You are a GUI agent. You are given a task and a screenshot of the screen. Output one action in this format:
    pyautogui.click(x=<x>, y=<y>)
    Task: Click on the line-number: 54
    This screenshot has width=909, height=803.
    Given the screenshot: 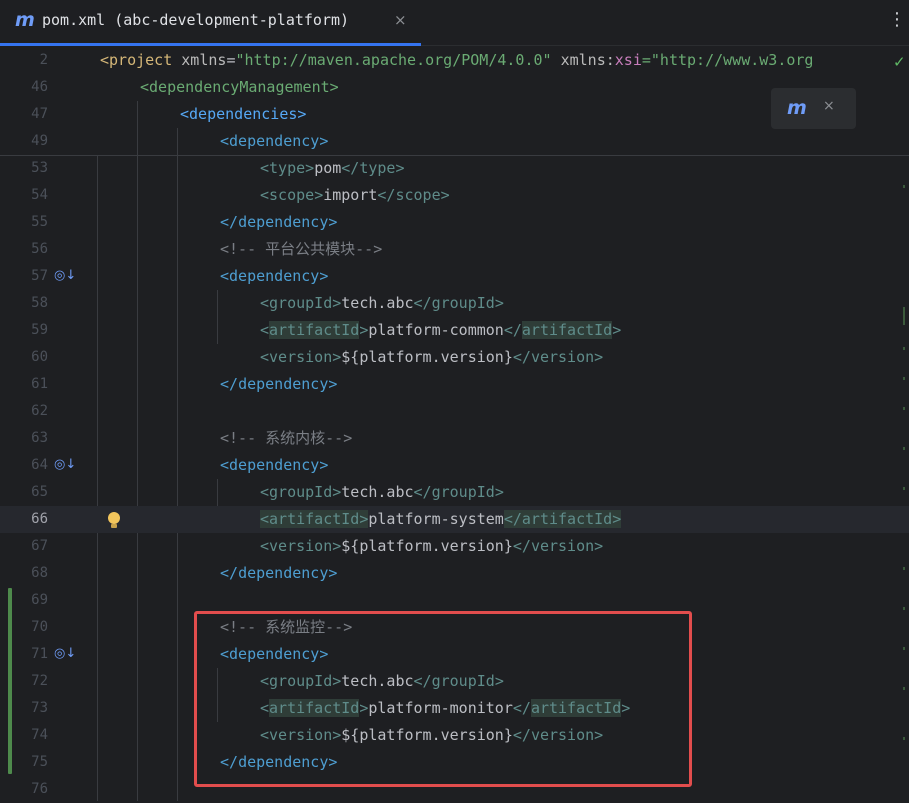 What is the action you would take?
    pyautogui.click(x=39, y=195)
    